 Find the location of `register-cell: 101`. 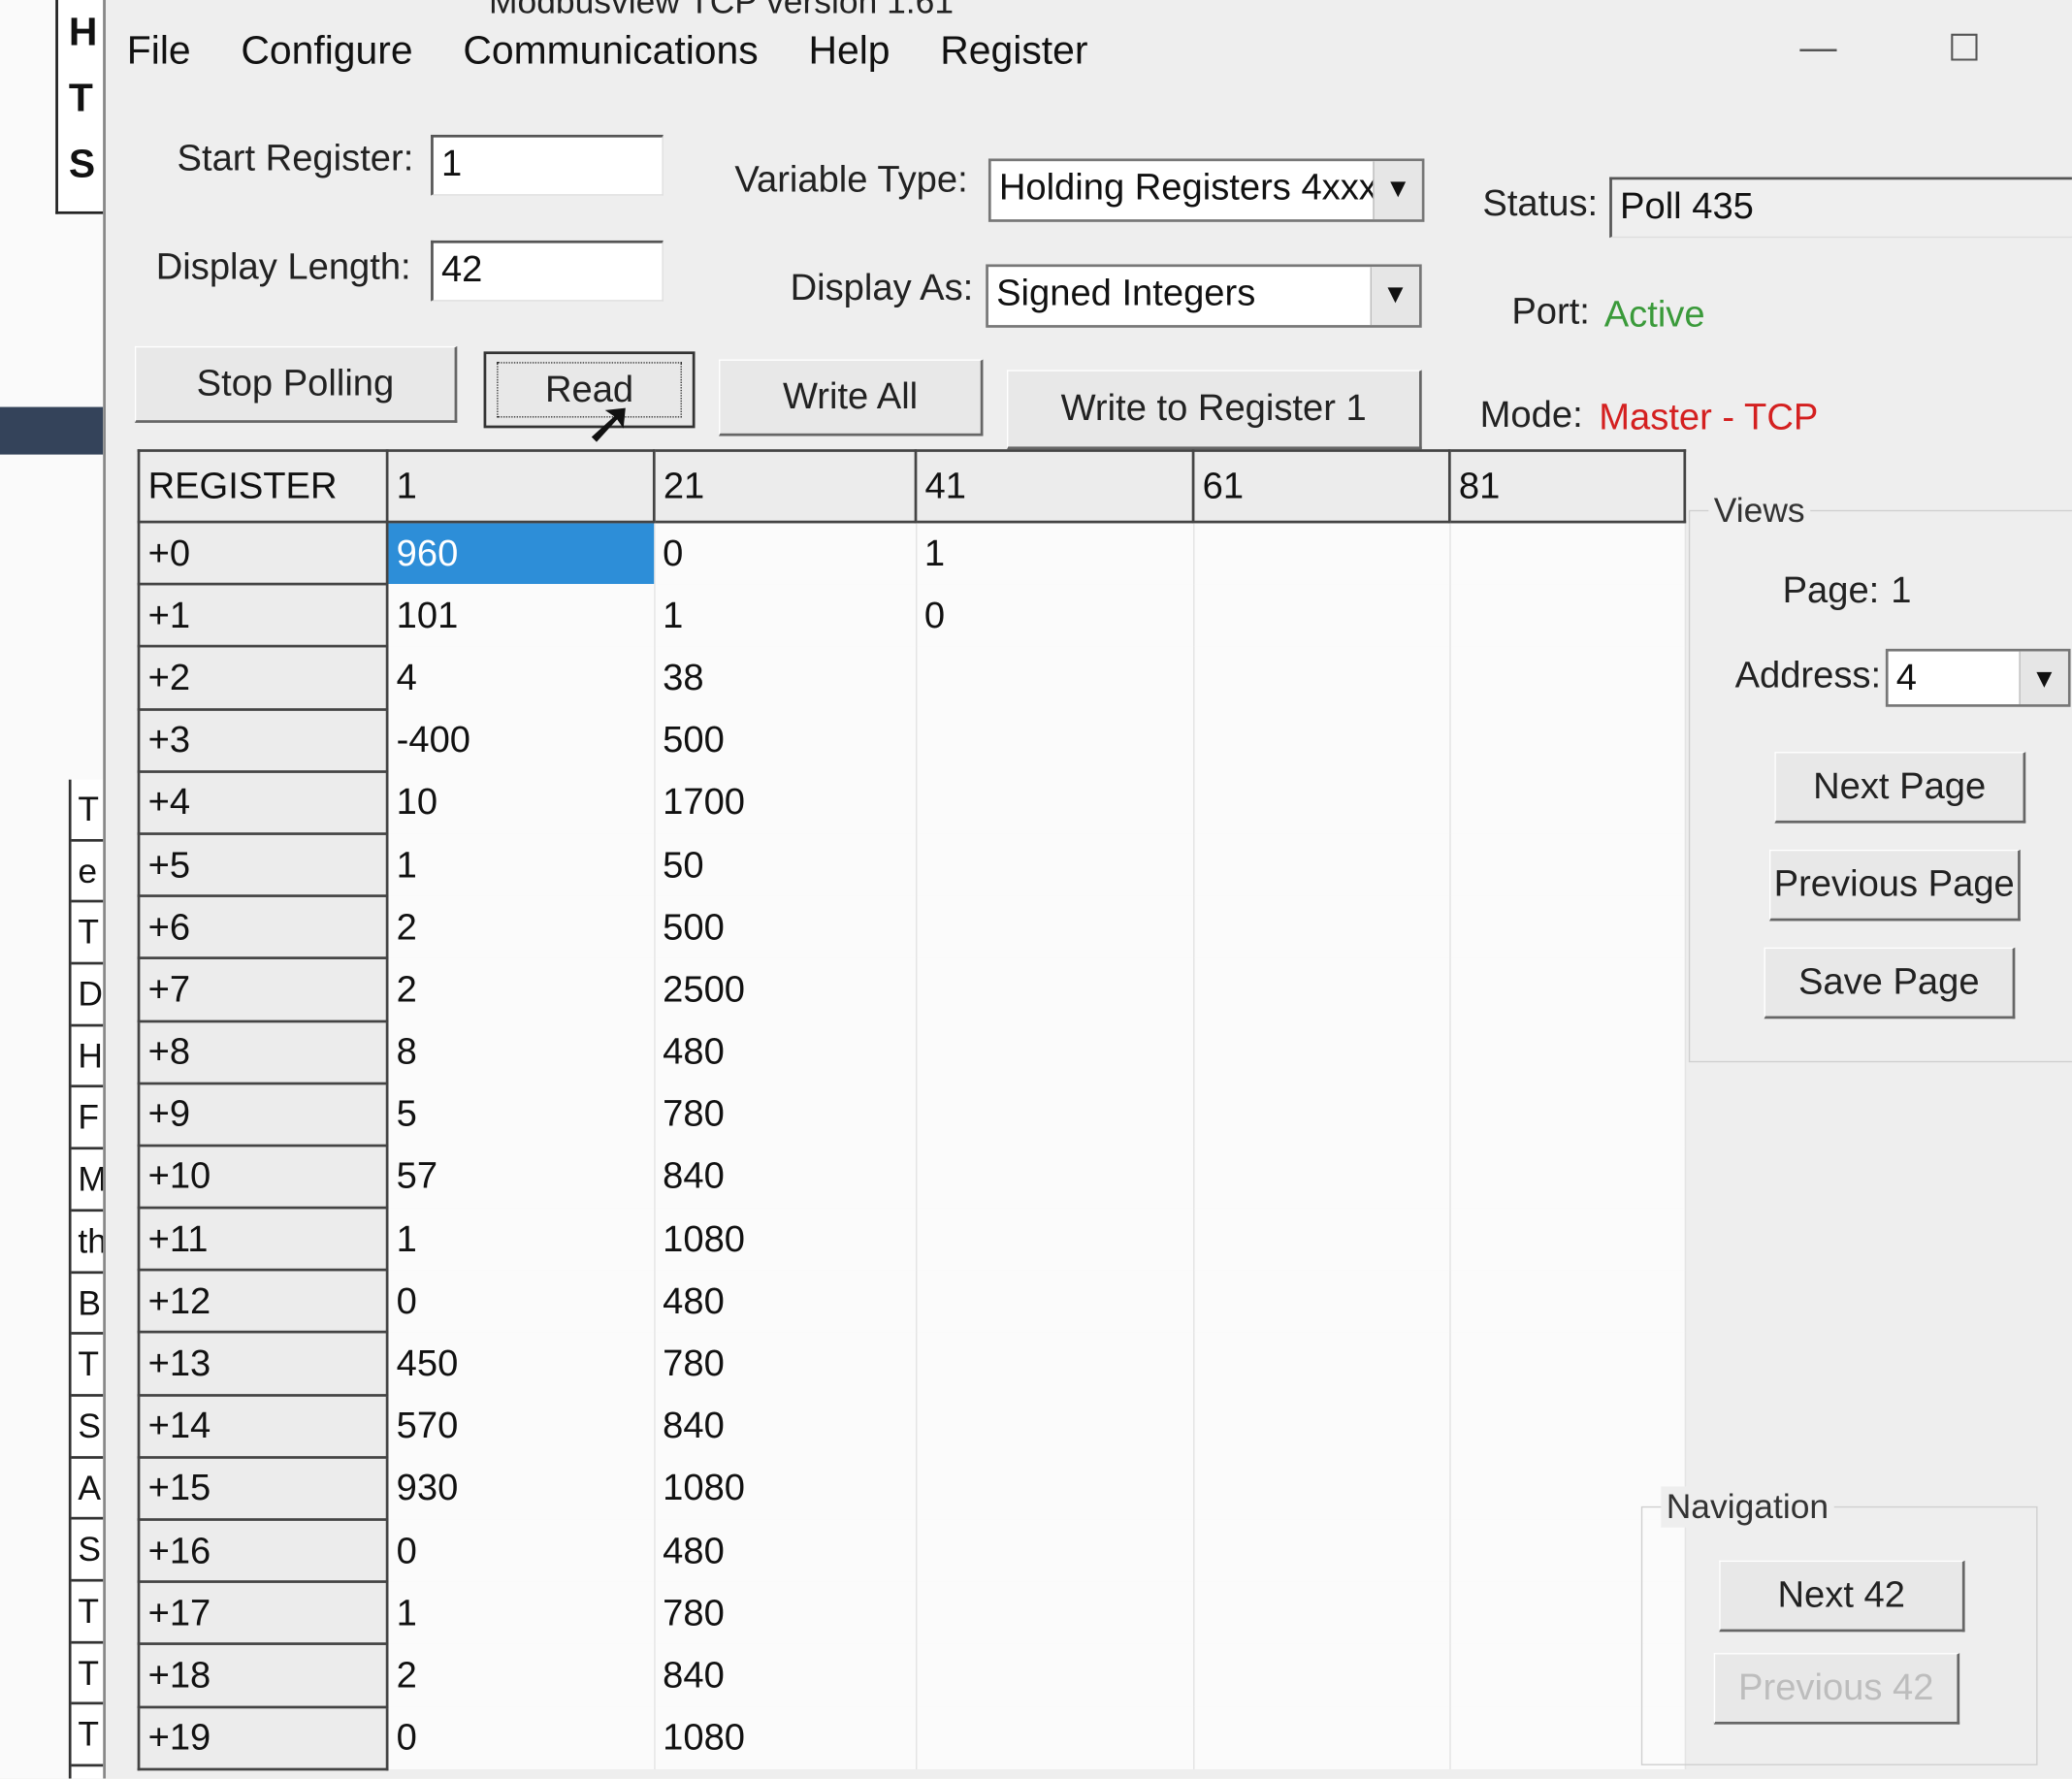

register-cell: 101 is located at coordinates (521, 615).